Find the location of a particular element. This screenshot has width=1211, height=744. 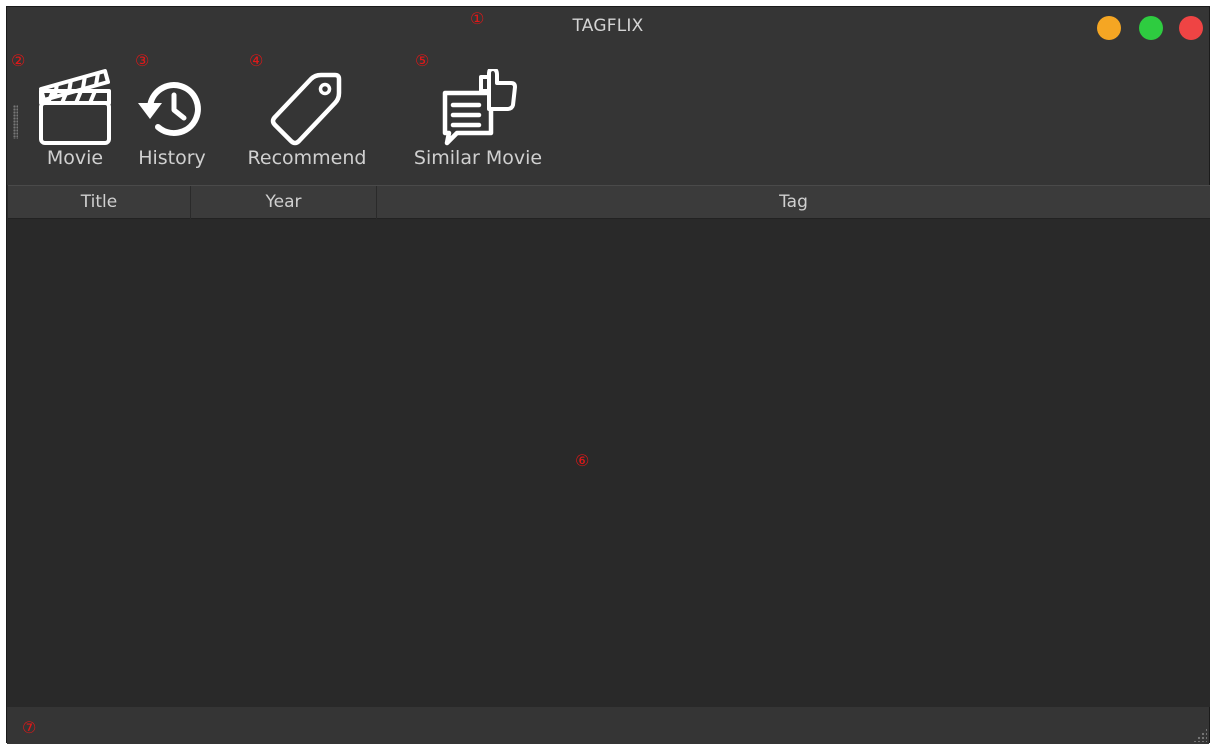

marker-2: ② is located at coordinates (18, 60).